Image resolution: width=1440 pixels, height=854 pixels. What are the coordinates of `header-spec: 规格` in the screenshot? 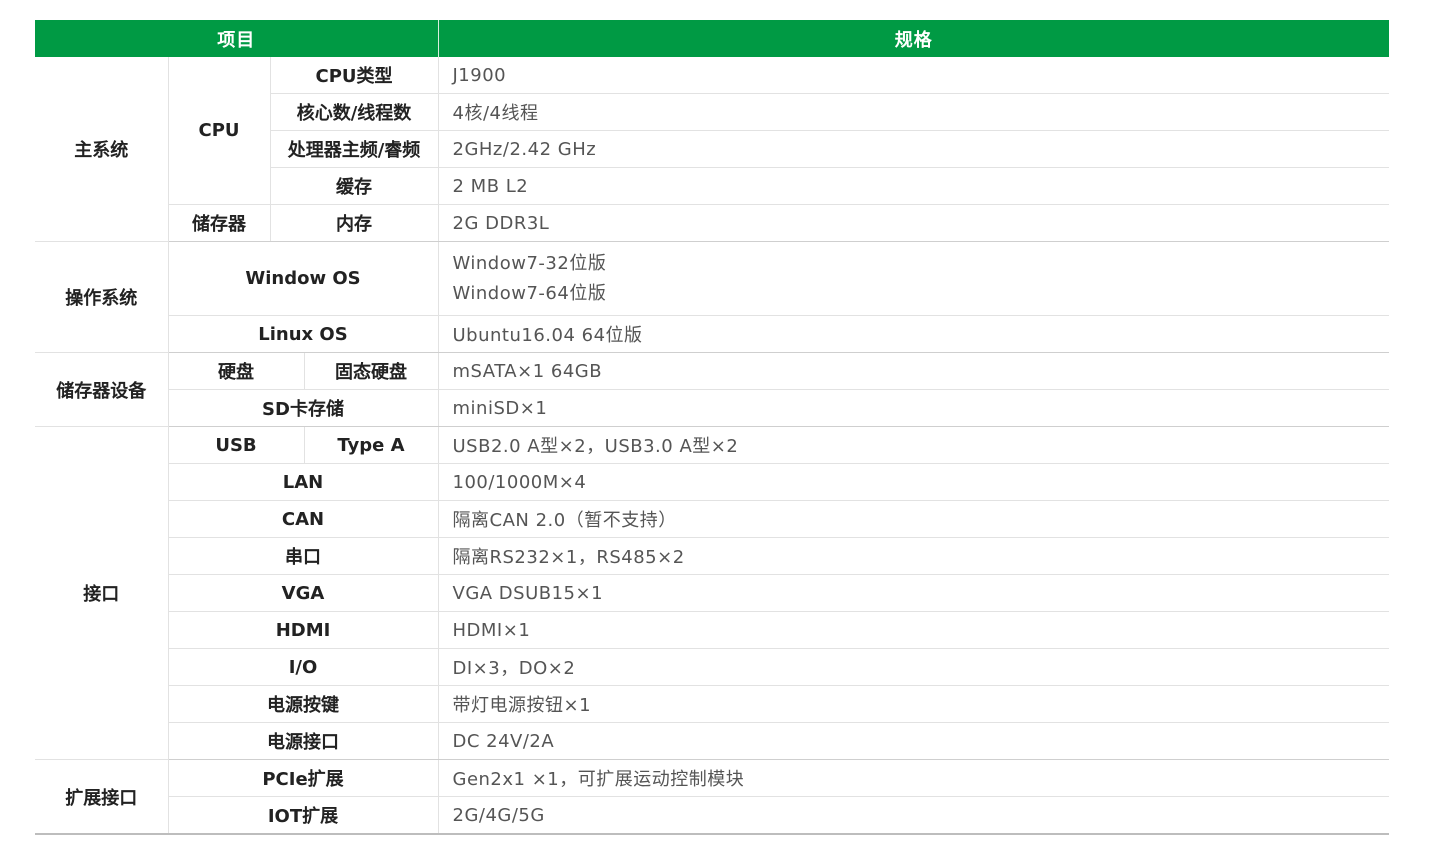 It's located at (913, 38).